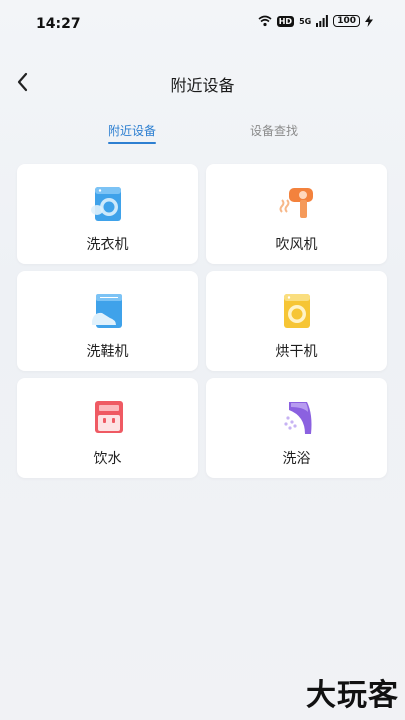 This screenshot has height=720, width=405. Describe the element at coordinates (109, 417) in the screenshot. I see `water-dispenser-icon` at that location.